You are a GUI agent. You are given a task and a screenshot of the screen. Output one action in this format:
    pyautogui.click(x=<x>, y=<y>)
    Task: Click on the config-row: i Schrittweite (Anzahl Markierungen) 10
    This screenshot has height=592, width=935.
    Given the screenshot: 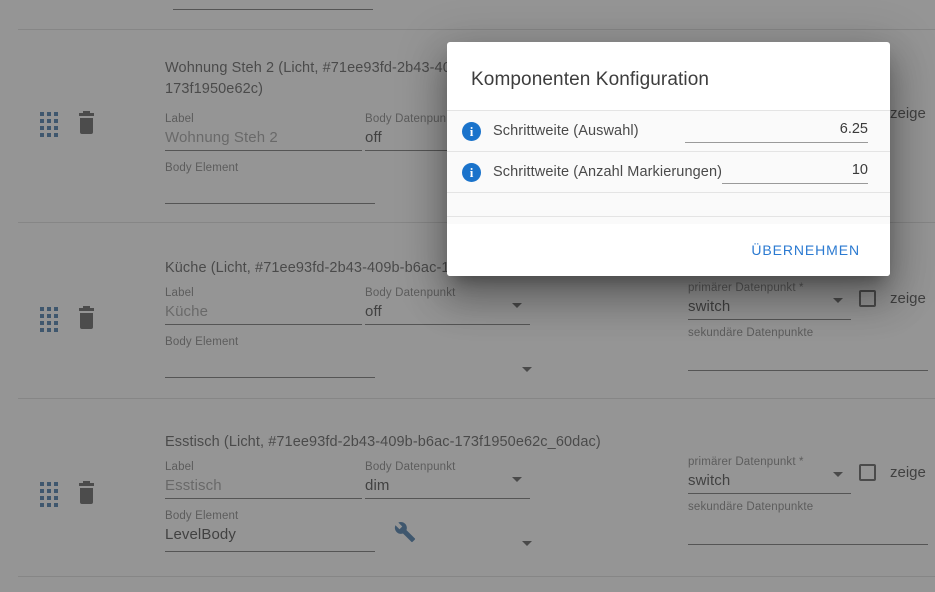 What is the action you would take?
    pyautogui.click(x=668, y=172)
    